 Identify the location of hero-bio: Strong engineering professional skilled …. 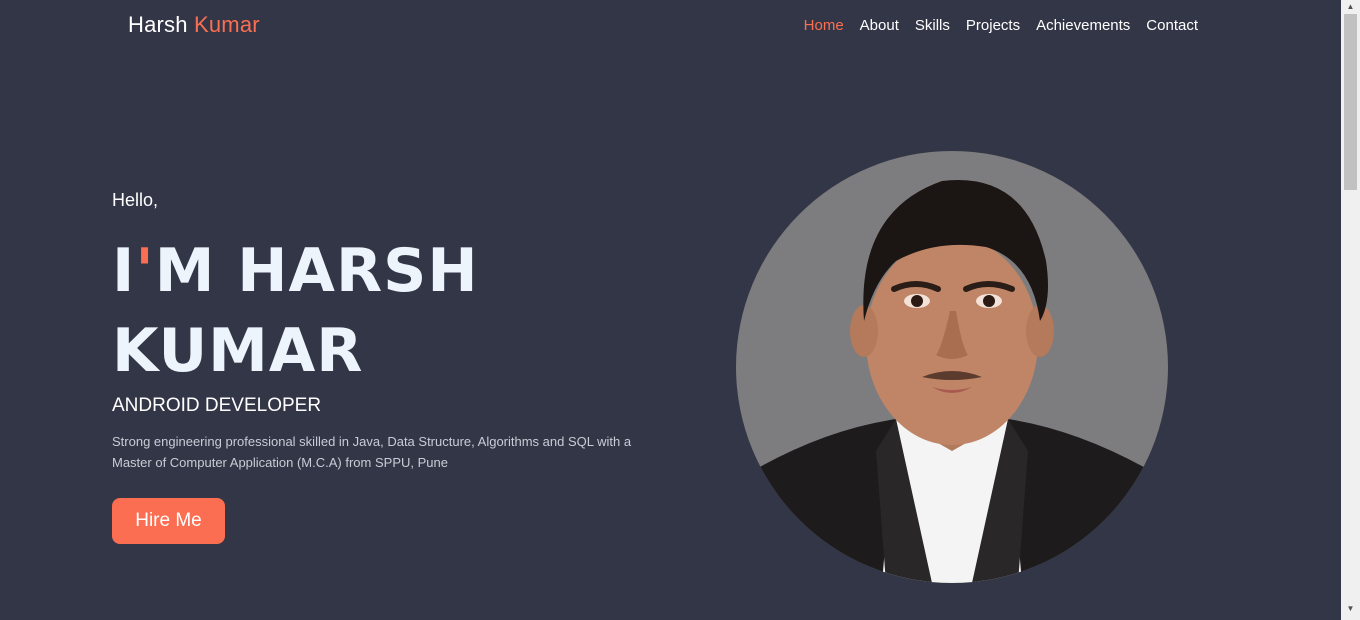
(372, 452).